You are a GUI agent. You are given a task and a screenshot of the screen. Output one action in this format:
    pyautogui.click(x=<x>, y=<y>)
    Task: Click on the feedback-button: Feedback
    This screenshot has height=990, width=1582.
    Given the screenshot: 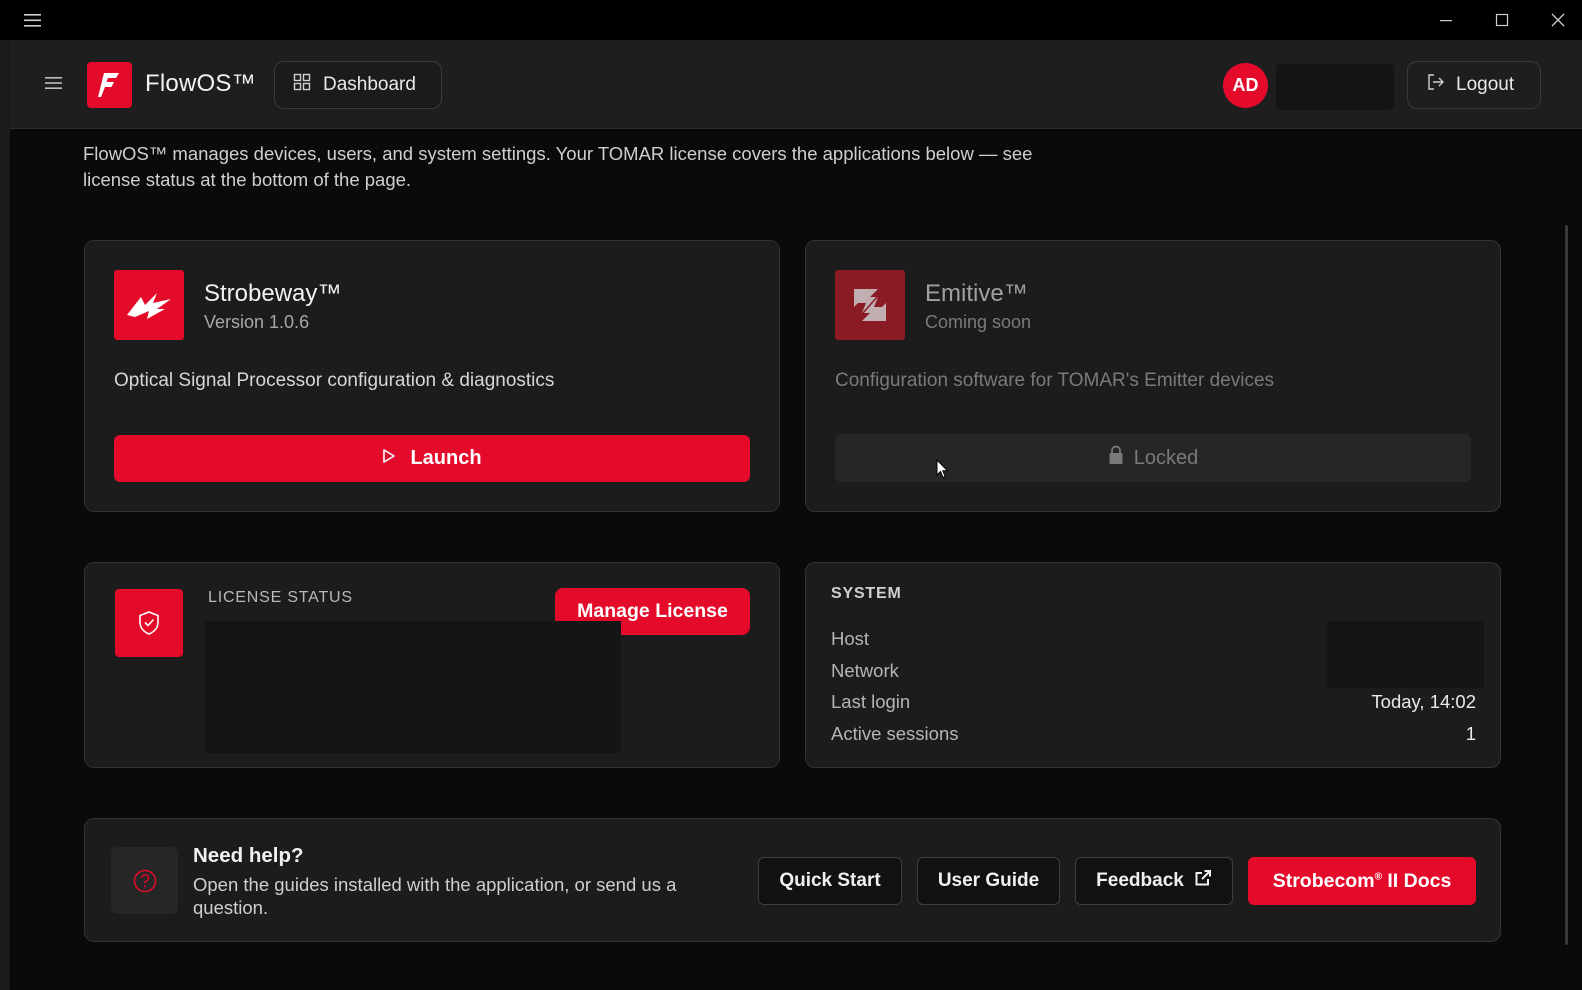 What is the action you would take?
    pyautogui.click(x=1154, y=881)
    